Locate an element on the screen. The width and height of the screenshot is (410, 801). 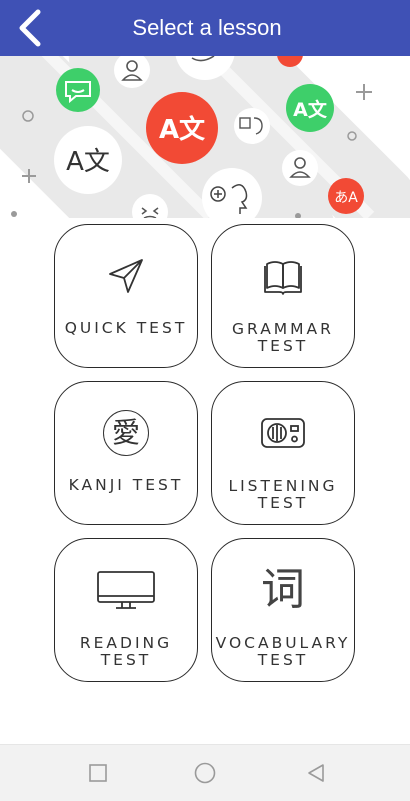
quick-test-card: QUICK TEST is located at coordinates (126, 296).